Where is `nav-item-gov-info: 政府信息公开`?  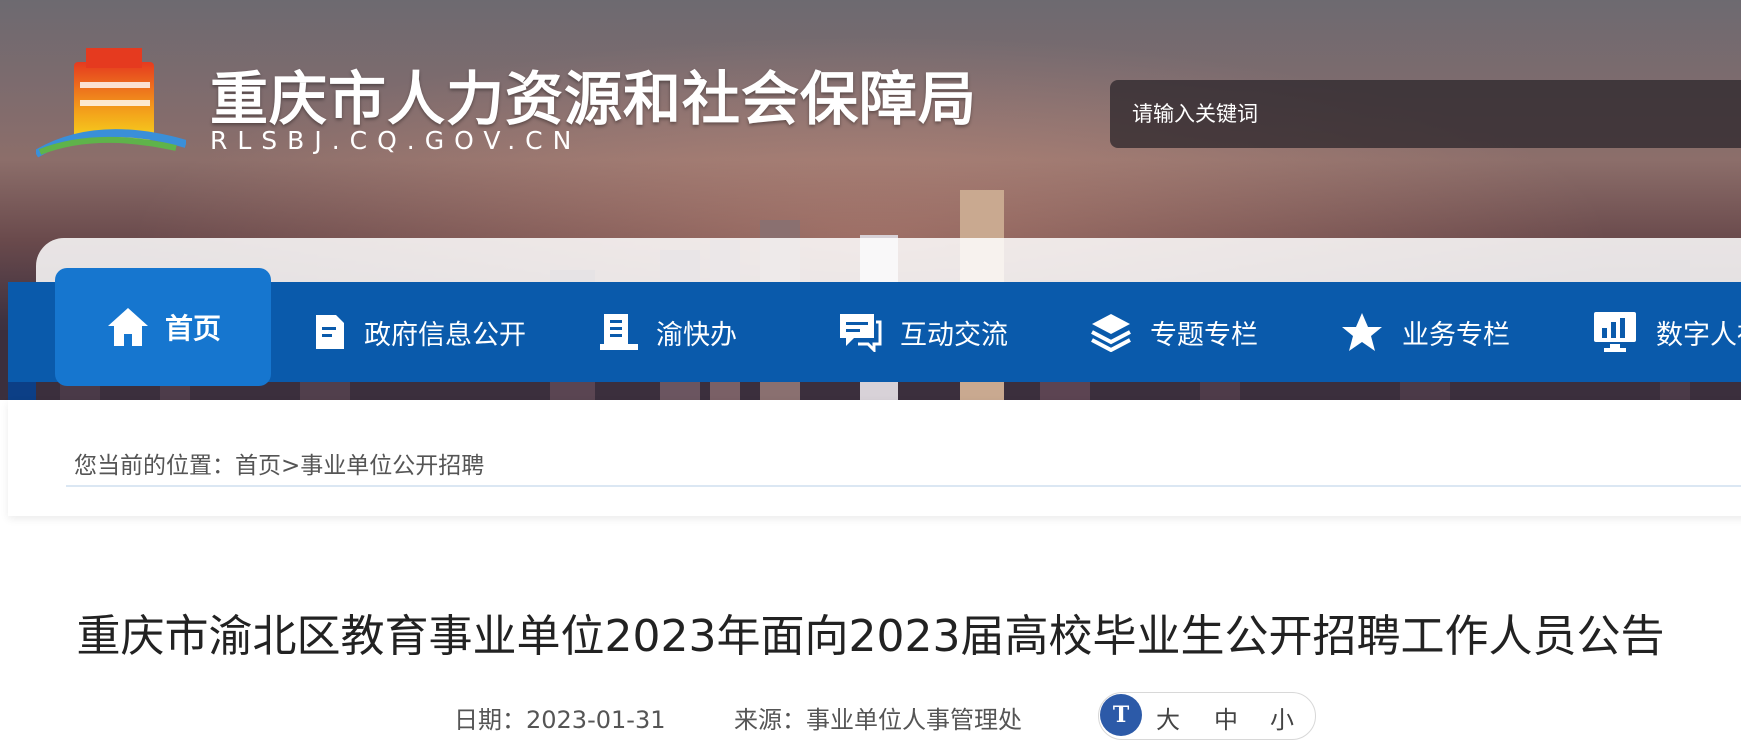 nav-item-gov-info: 政府信息公开 is located at coordinates (420, 332).